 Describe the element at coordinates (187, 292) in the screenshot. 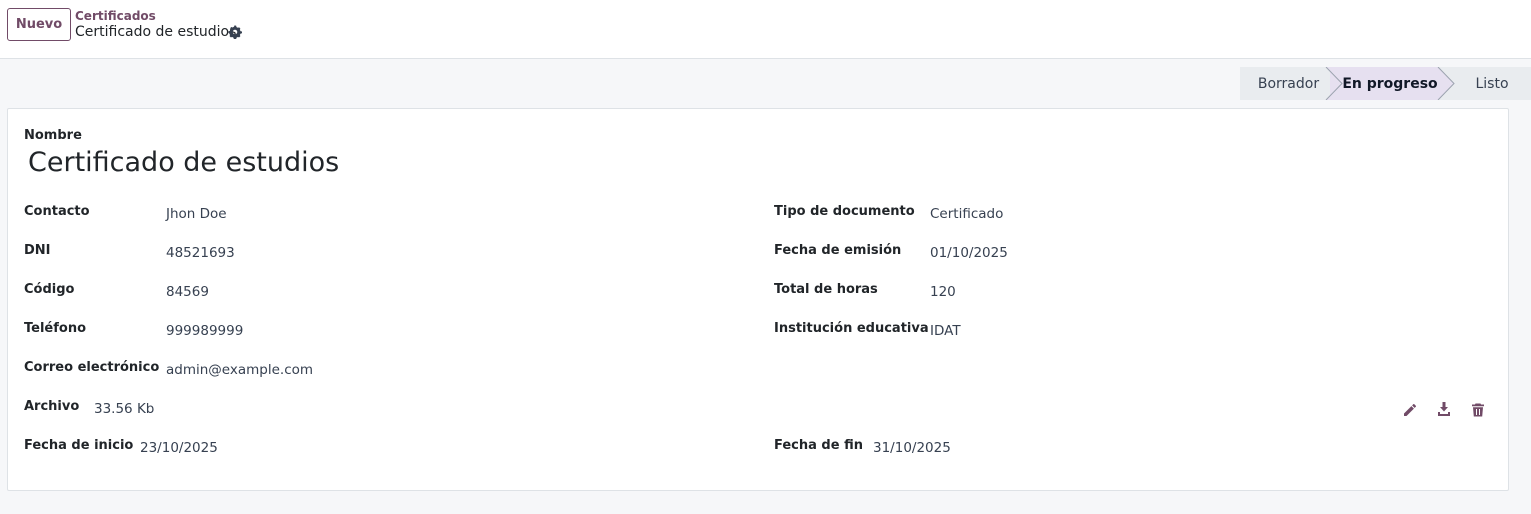

I see `code-field: 84569` at that location.